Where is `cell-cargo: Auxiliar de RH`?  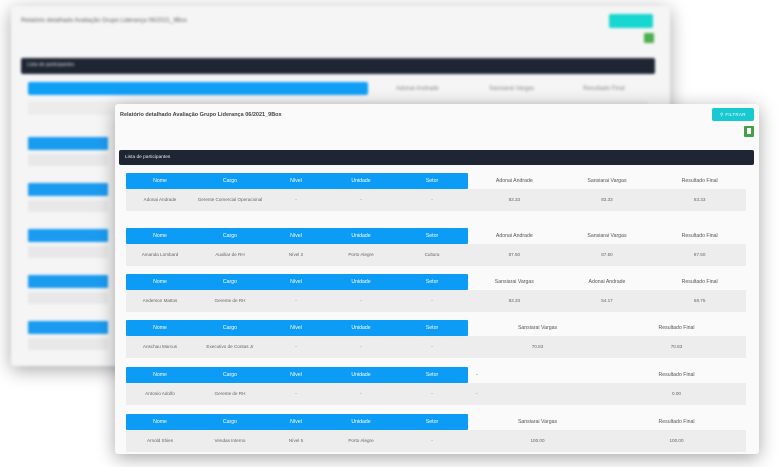
cell-cargo: Auxiliar de RH is located at coordinates (230, 254).